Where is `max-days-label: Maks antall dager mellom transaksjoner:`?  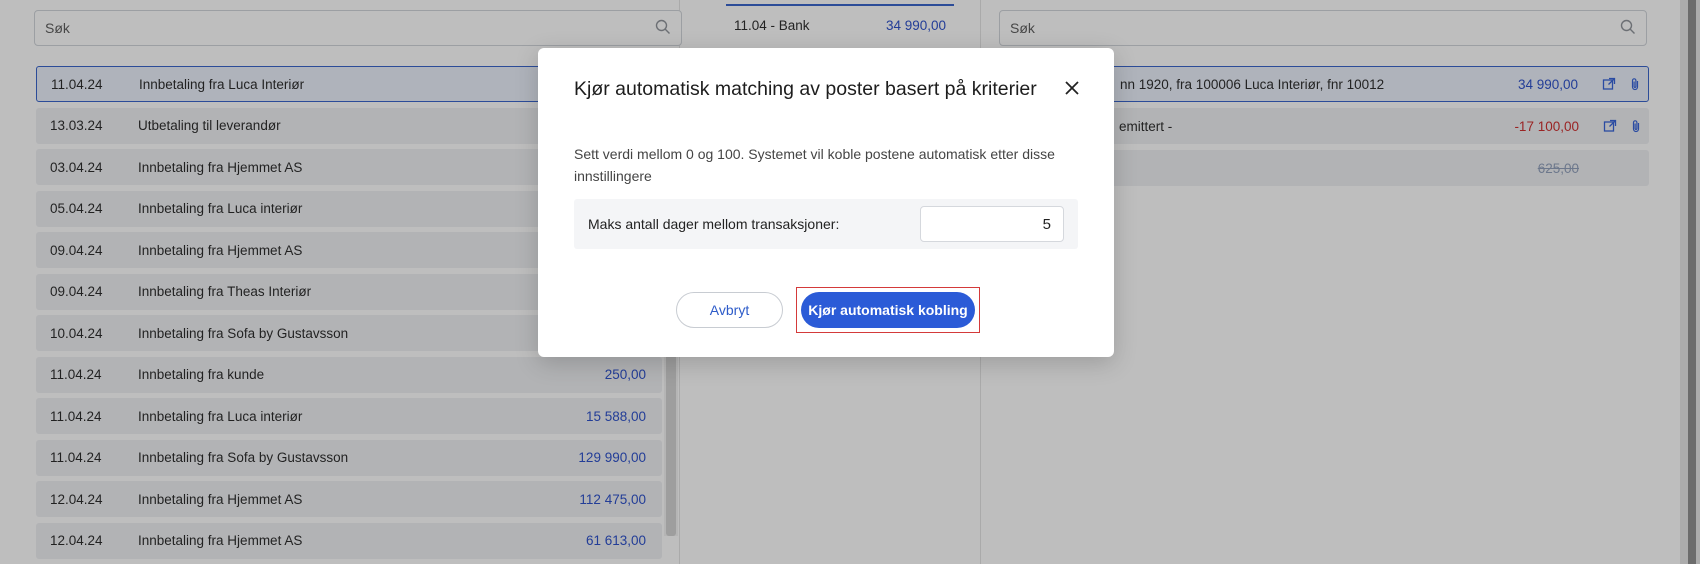 max-days-label: Maks antall dager mellom transaksjoner: is located at coordinates (714, 224).